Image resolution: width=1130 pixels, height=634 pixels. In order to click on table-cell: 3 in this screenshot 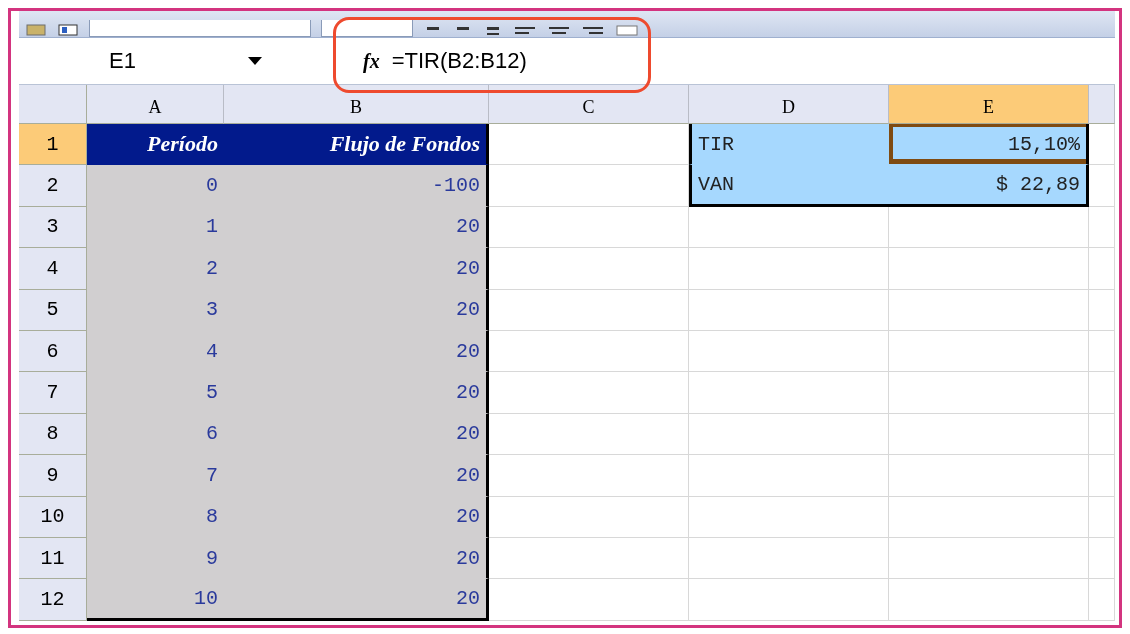, I will do `click(155, 310)`.